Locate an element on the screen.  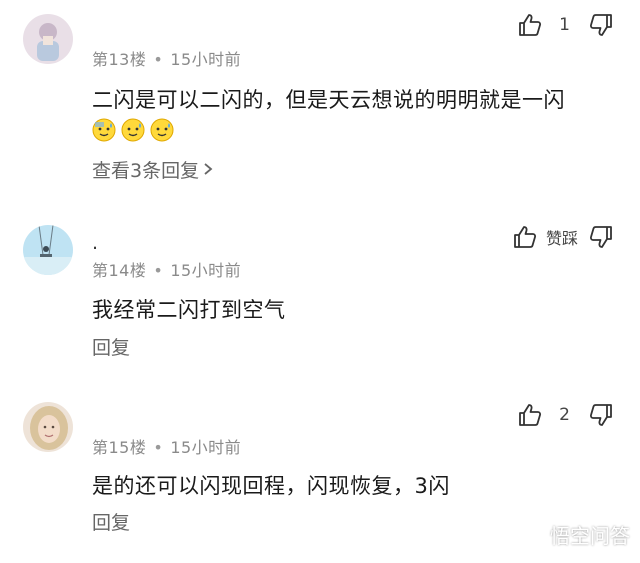
like-count: 2 is located at coordinates (564, 415).